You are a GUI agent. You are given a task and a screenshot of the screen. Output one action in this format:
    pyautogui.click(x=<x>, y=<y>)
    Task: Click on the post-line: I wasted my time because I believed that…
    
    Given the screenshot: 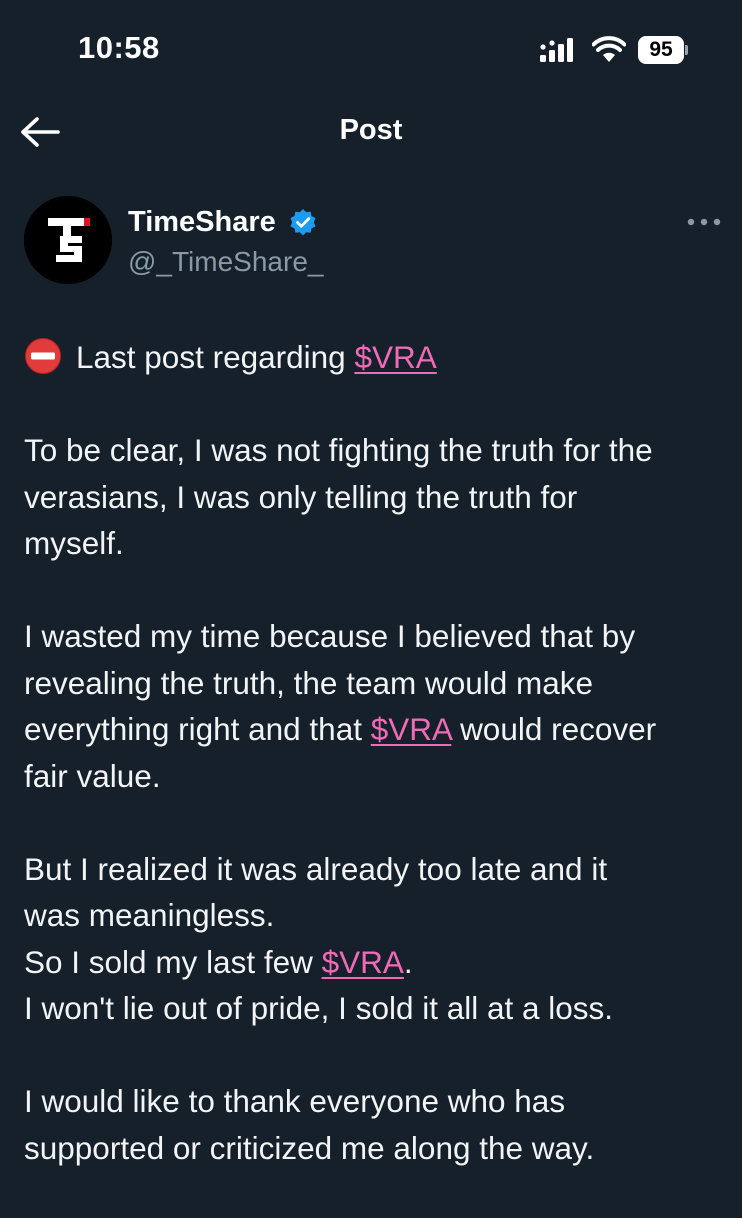 What is the action you would take?
    pyautogui.click(x=330, y=636)
    